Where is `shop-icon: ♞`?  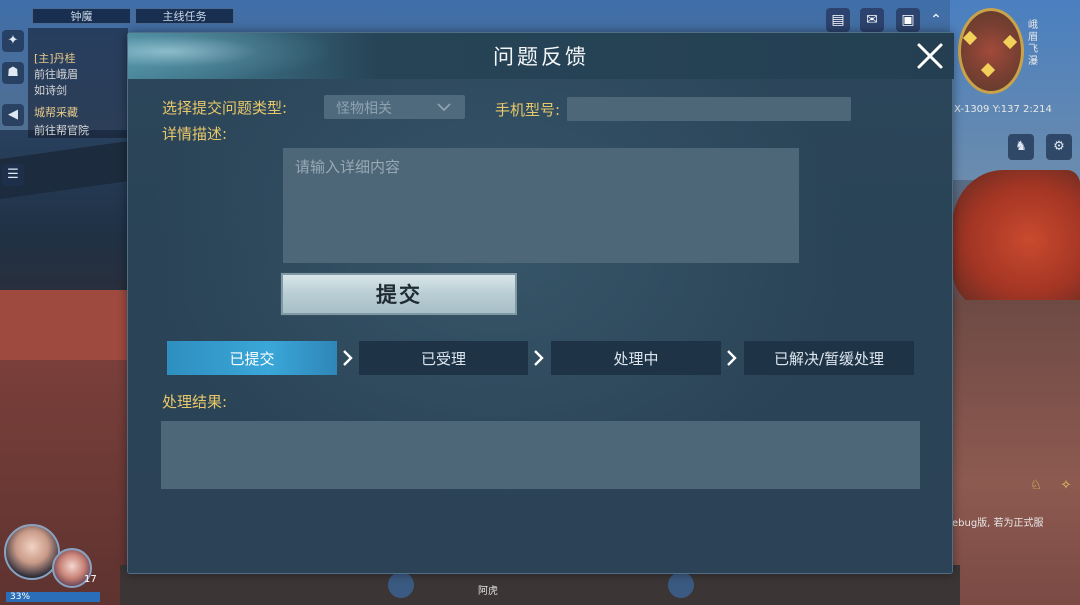 shop-icon: ♞ is located at coordinates (1021, 147).